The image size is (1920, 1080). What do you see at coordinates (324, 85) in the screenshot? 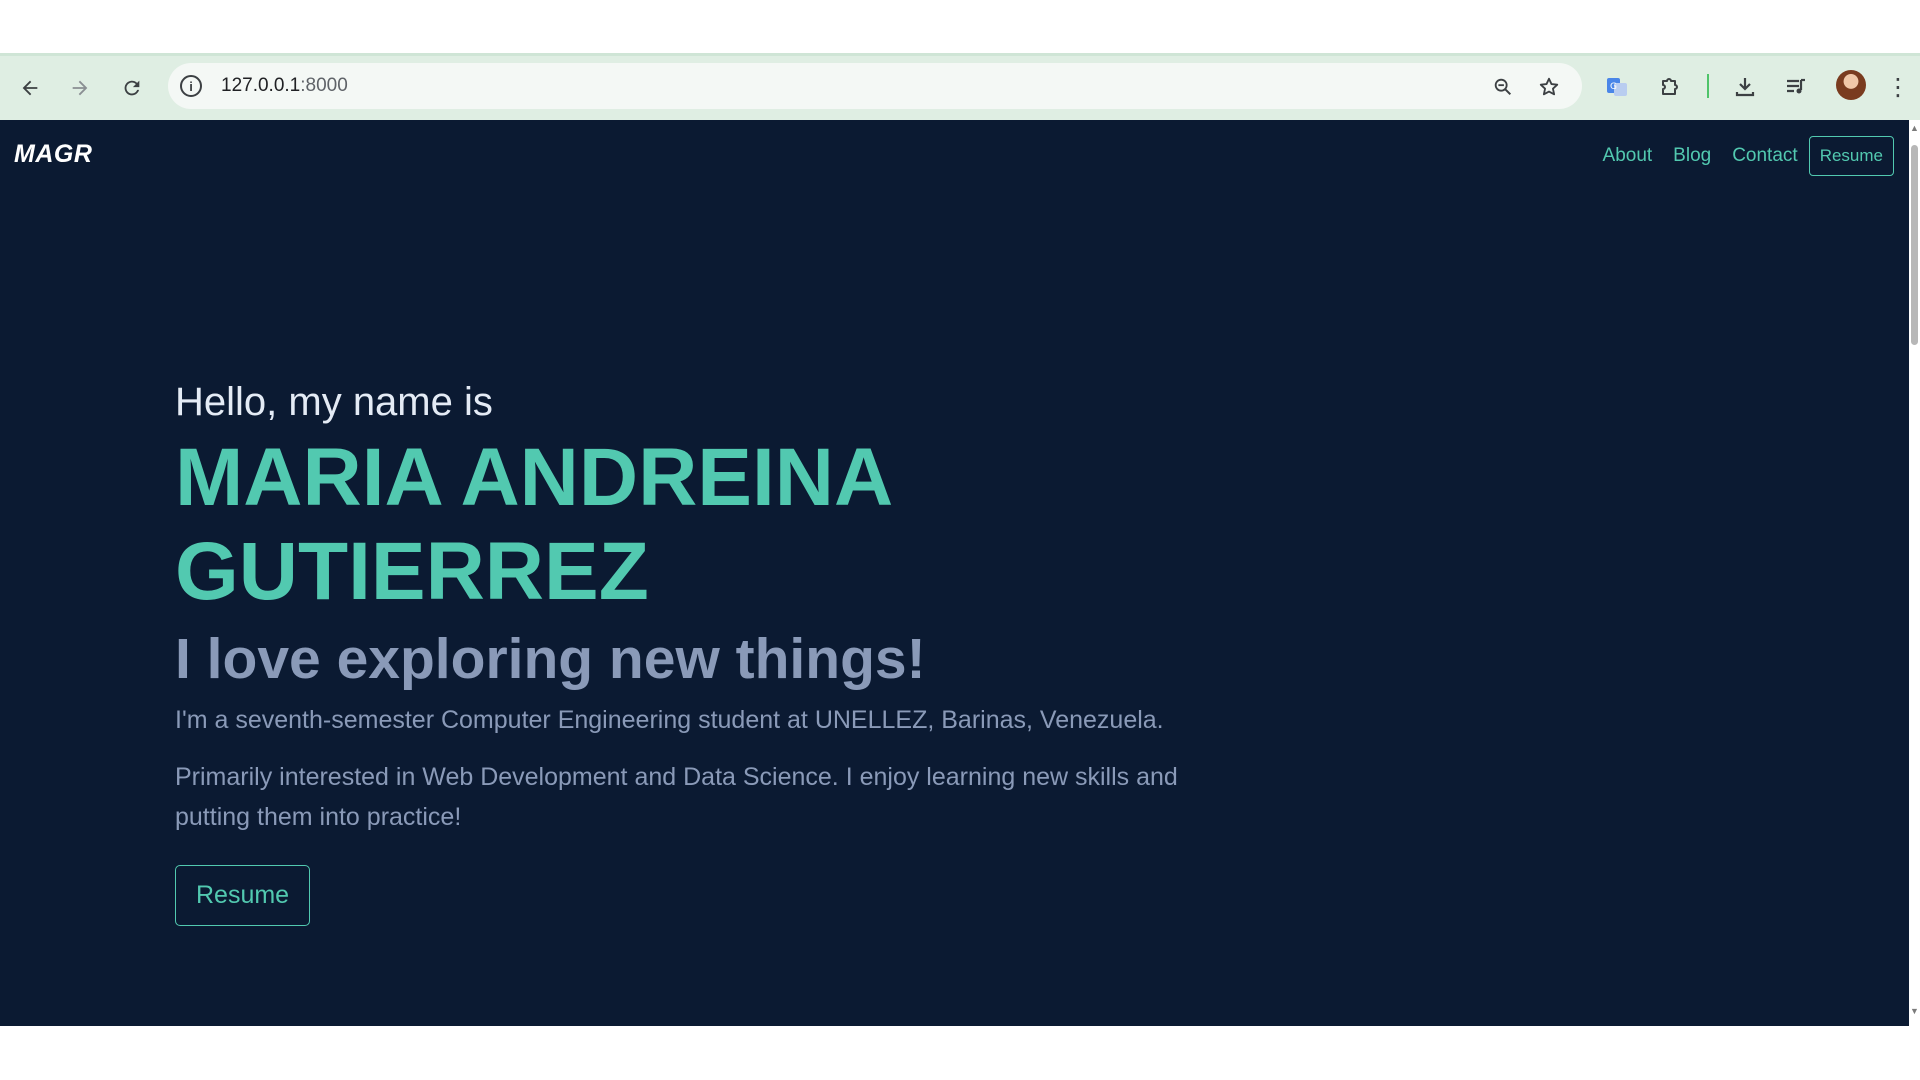
I see `url-port: :8000` at bounding box center [324, 85].